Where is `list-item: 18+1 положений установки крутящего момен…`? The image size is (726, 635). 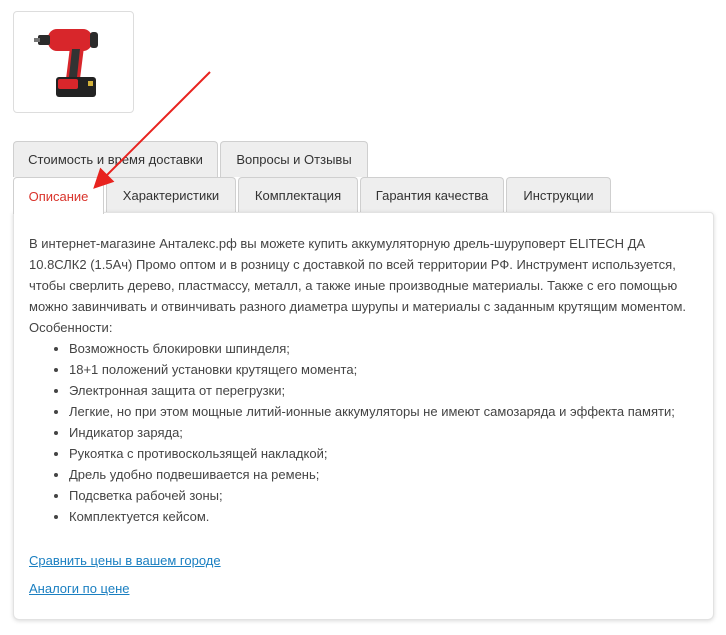
list-item: 18+1 положений установки крутящего момен… is located at coordinates (372, 369).